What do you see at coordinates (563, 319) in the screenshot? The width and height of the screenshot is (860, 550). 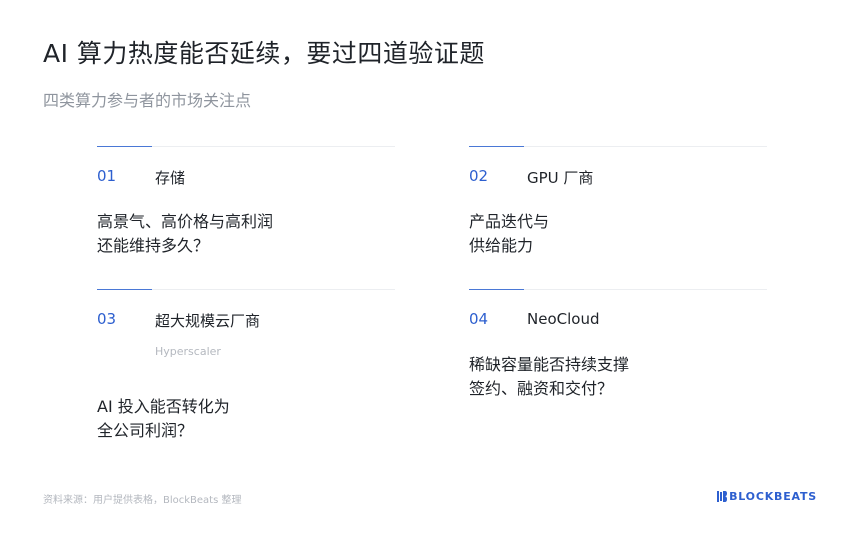 I see `card-name: NeoCloud` at bounding box center [563, 319].